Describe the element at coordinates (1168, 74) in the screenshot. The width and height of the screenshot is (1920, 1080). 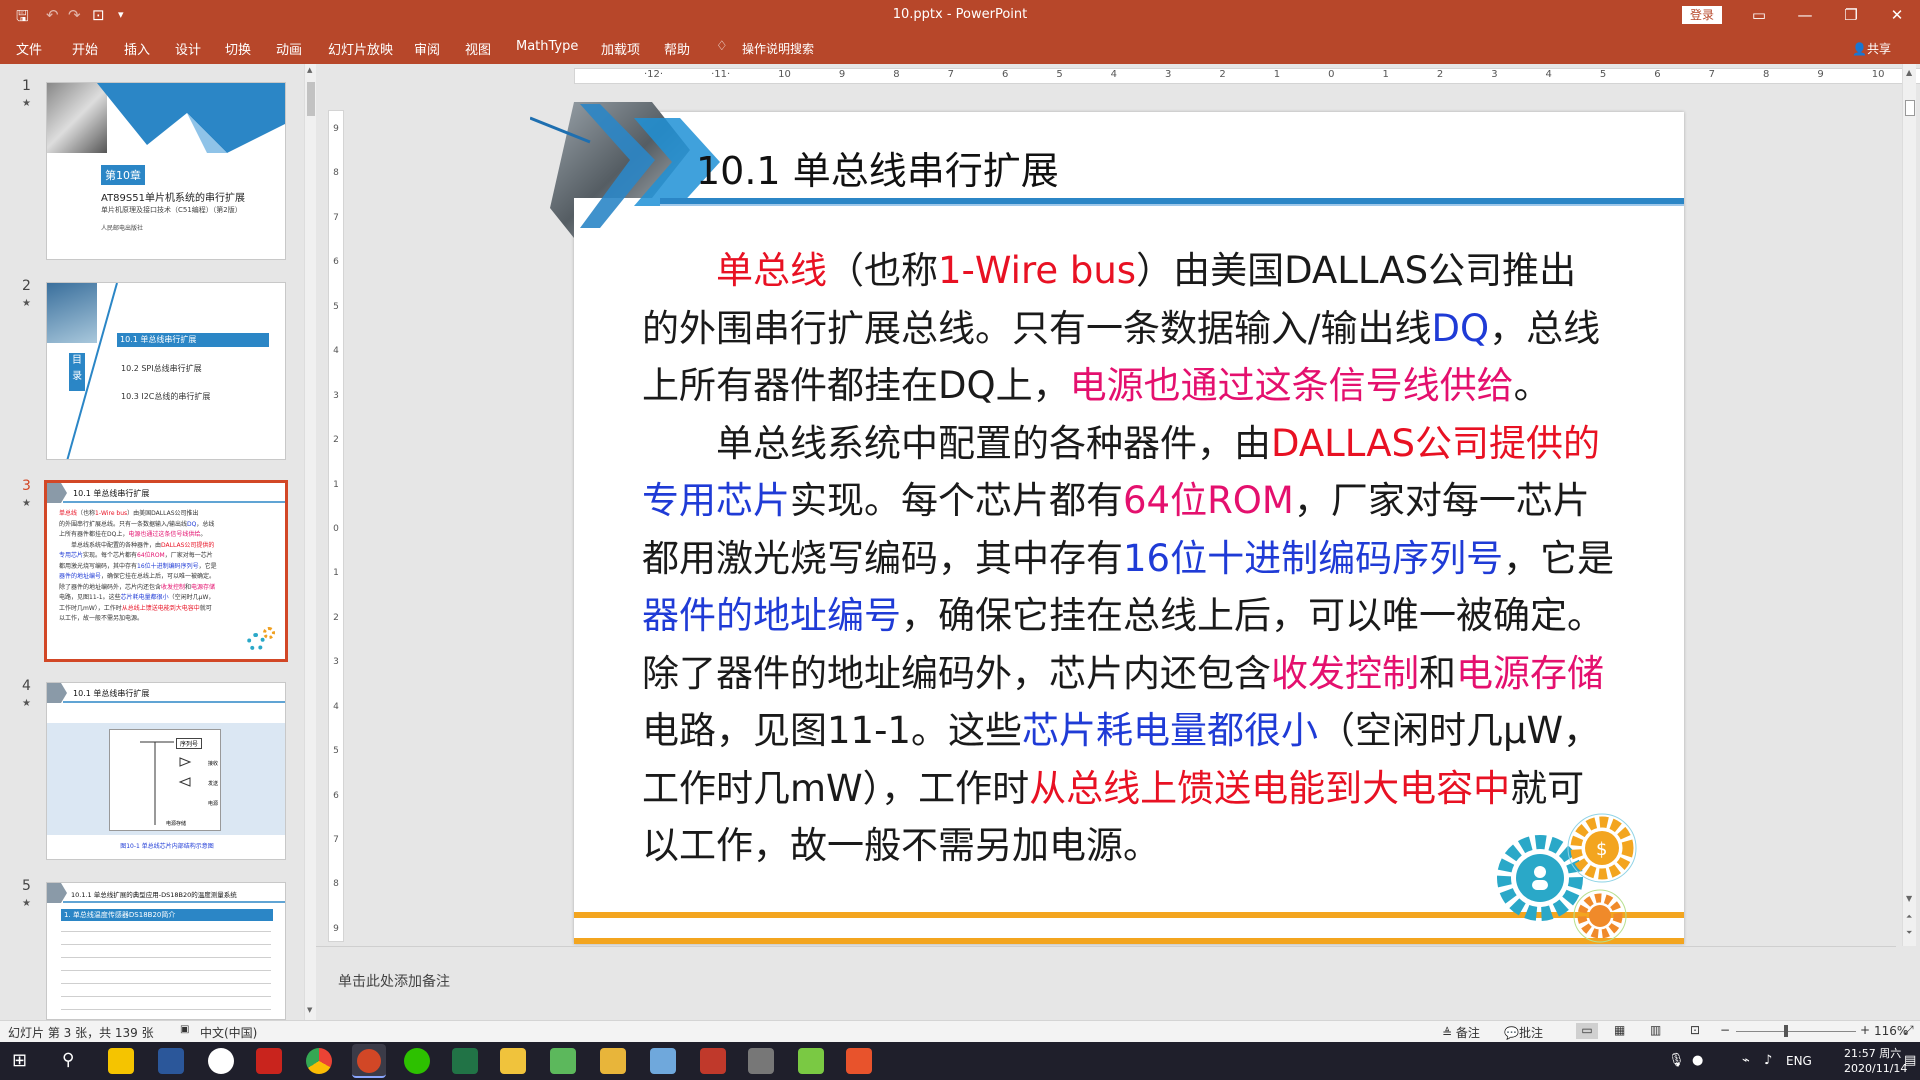
I see `ruler-label: 3` at that location.